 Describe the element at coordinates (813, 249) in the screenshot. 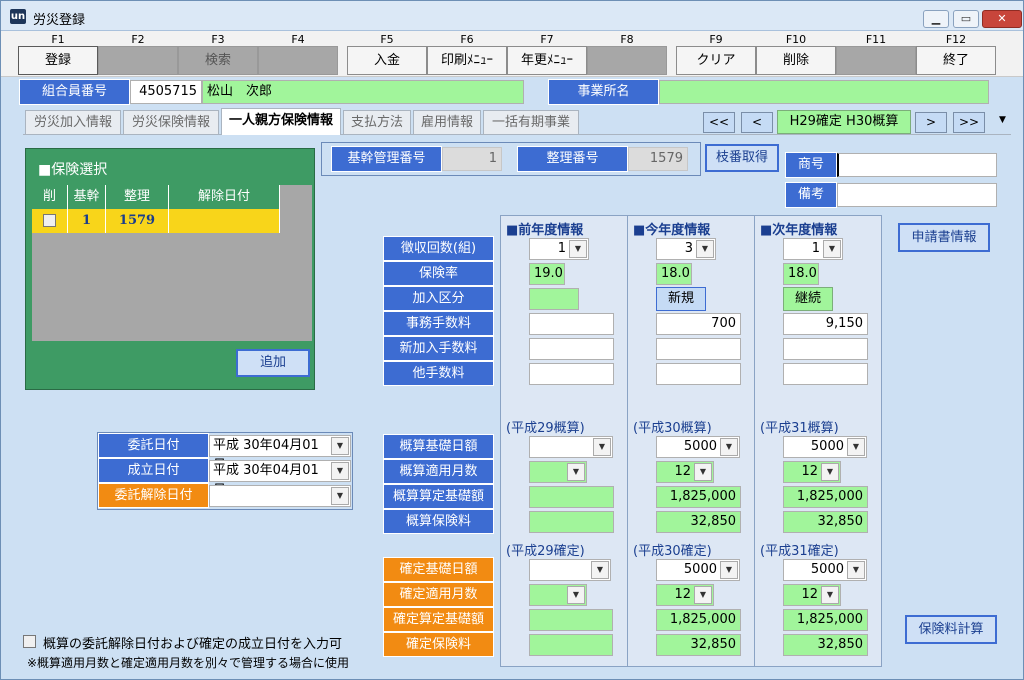

I see `next-choshu-select: 1 ▼` at that location.